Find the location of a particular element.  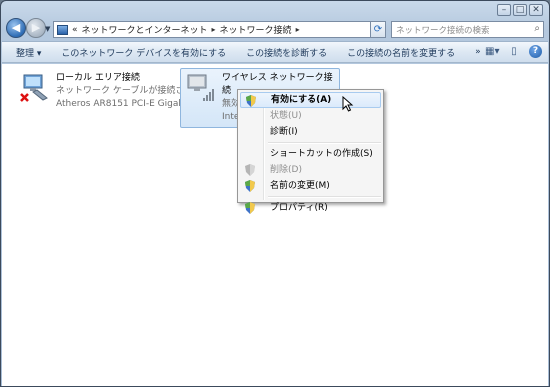

diagnose-button: この接続を診断する is located at coordinates (286, 52).